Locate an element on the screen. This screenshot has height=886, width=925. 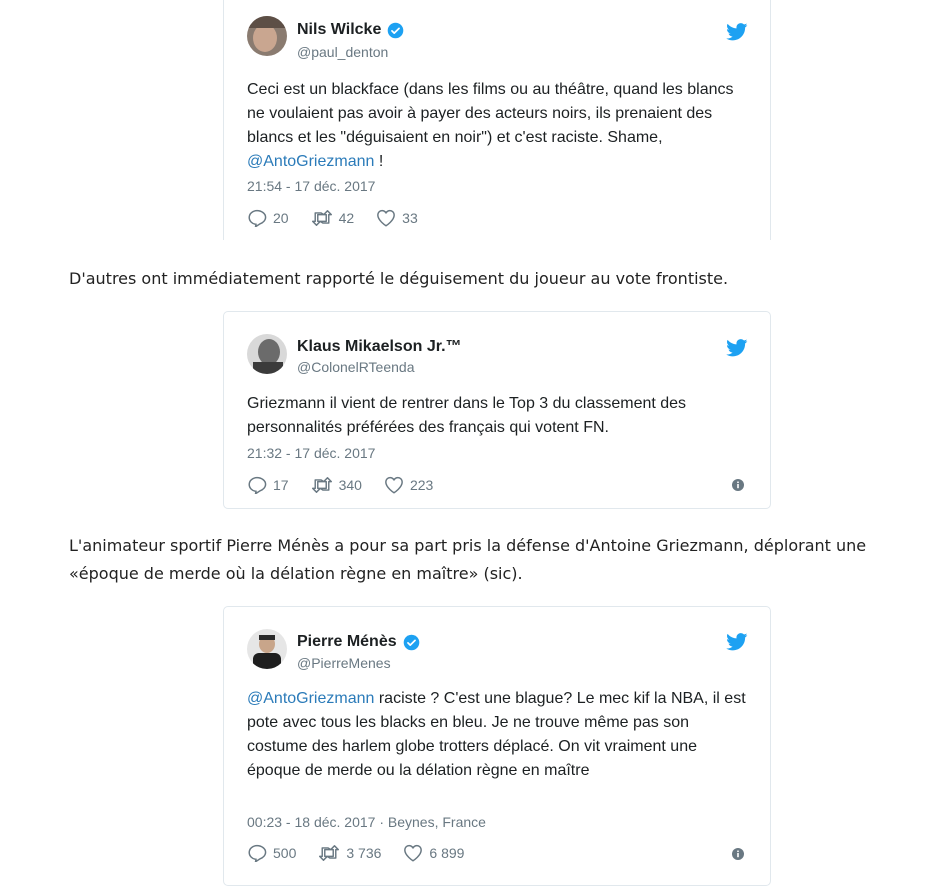
tweet-actions: 20 42 33 is located at coordinates (343, 218).